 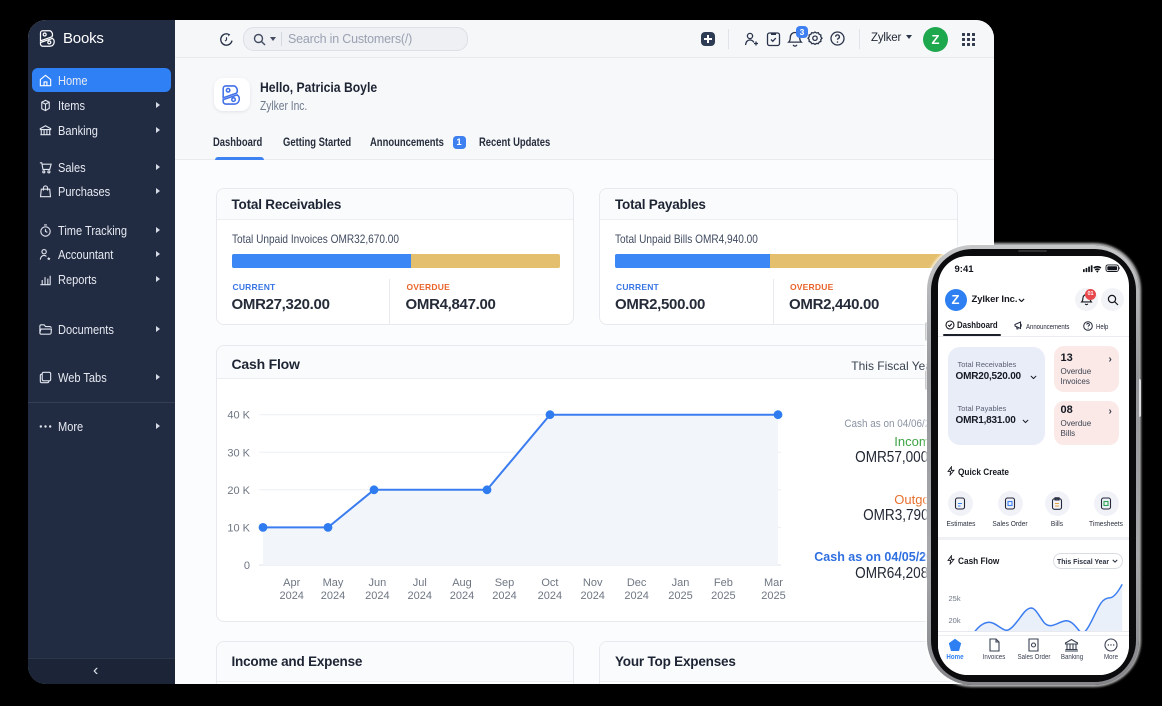 What do you see at coordinates (238, 528) in the screenshot?
I see `svg-text: 10 K` at bounding box center [238, 528].